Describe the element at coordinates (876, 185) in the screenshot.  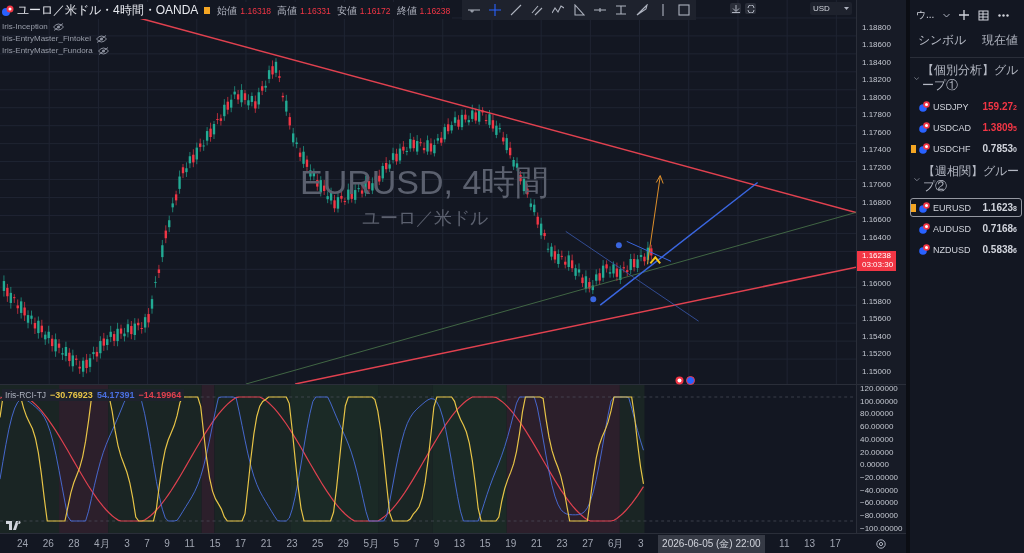
I see `price-tick-label: 1.17000` at that location.